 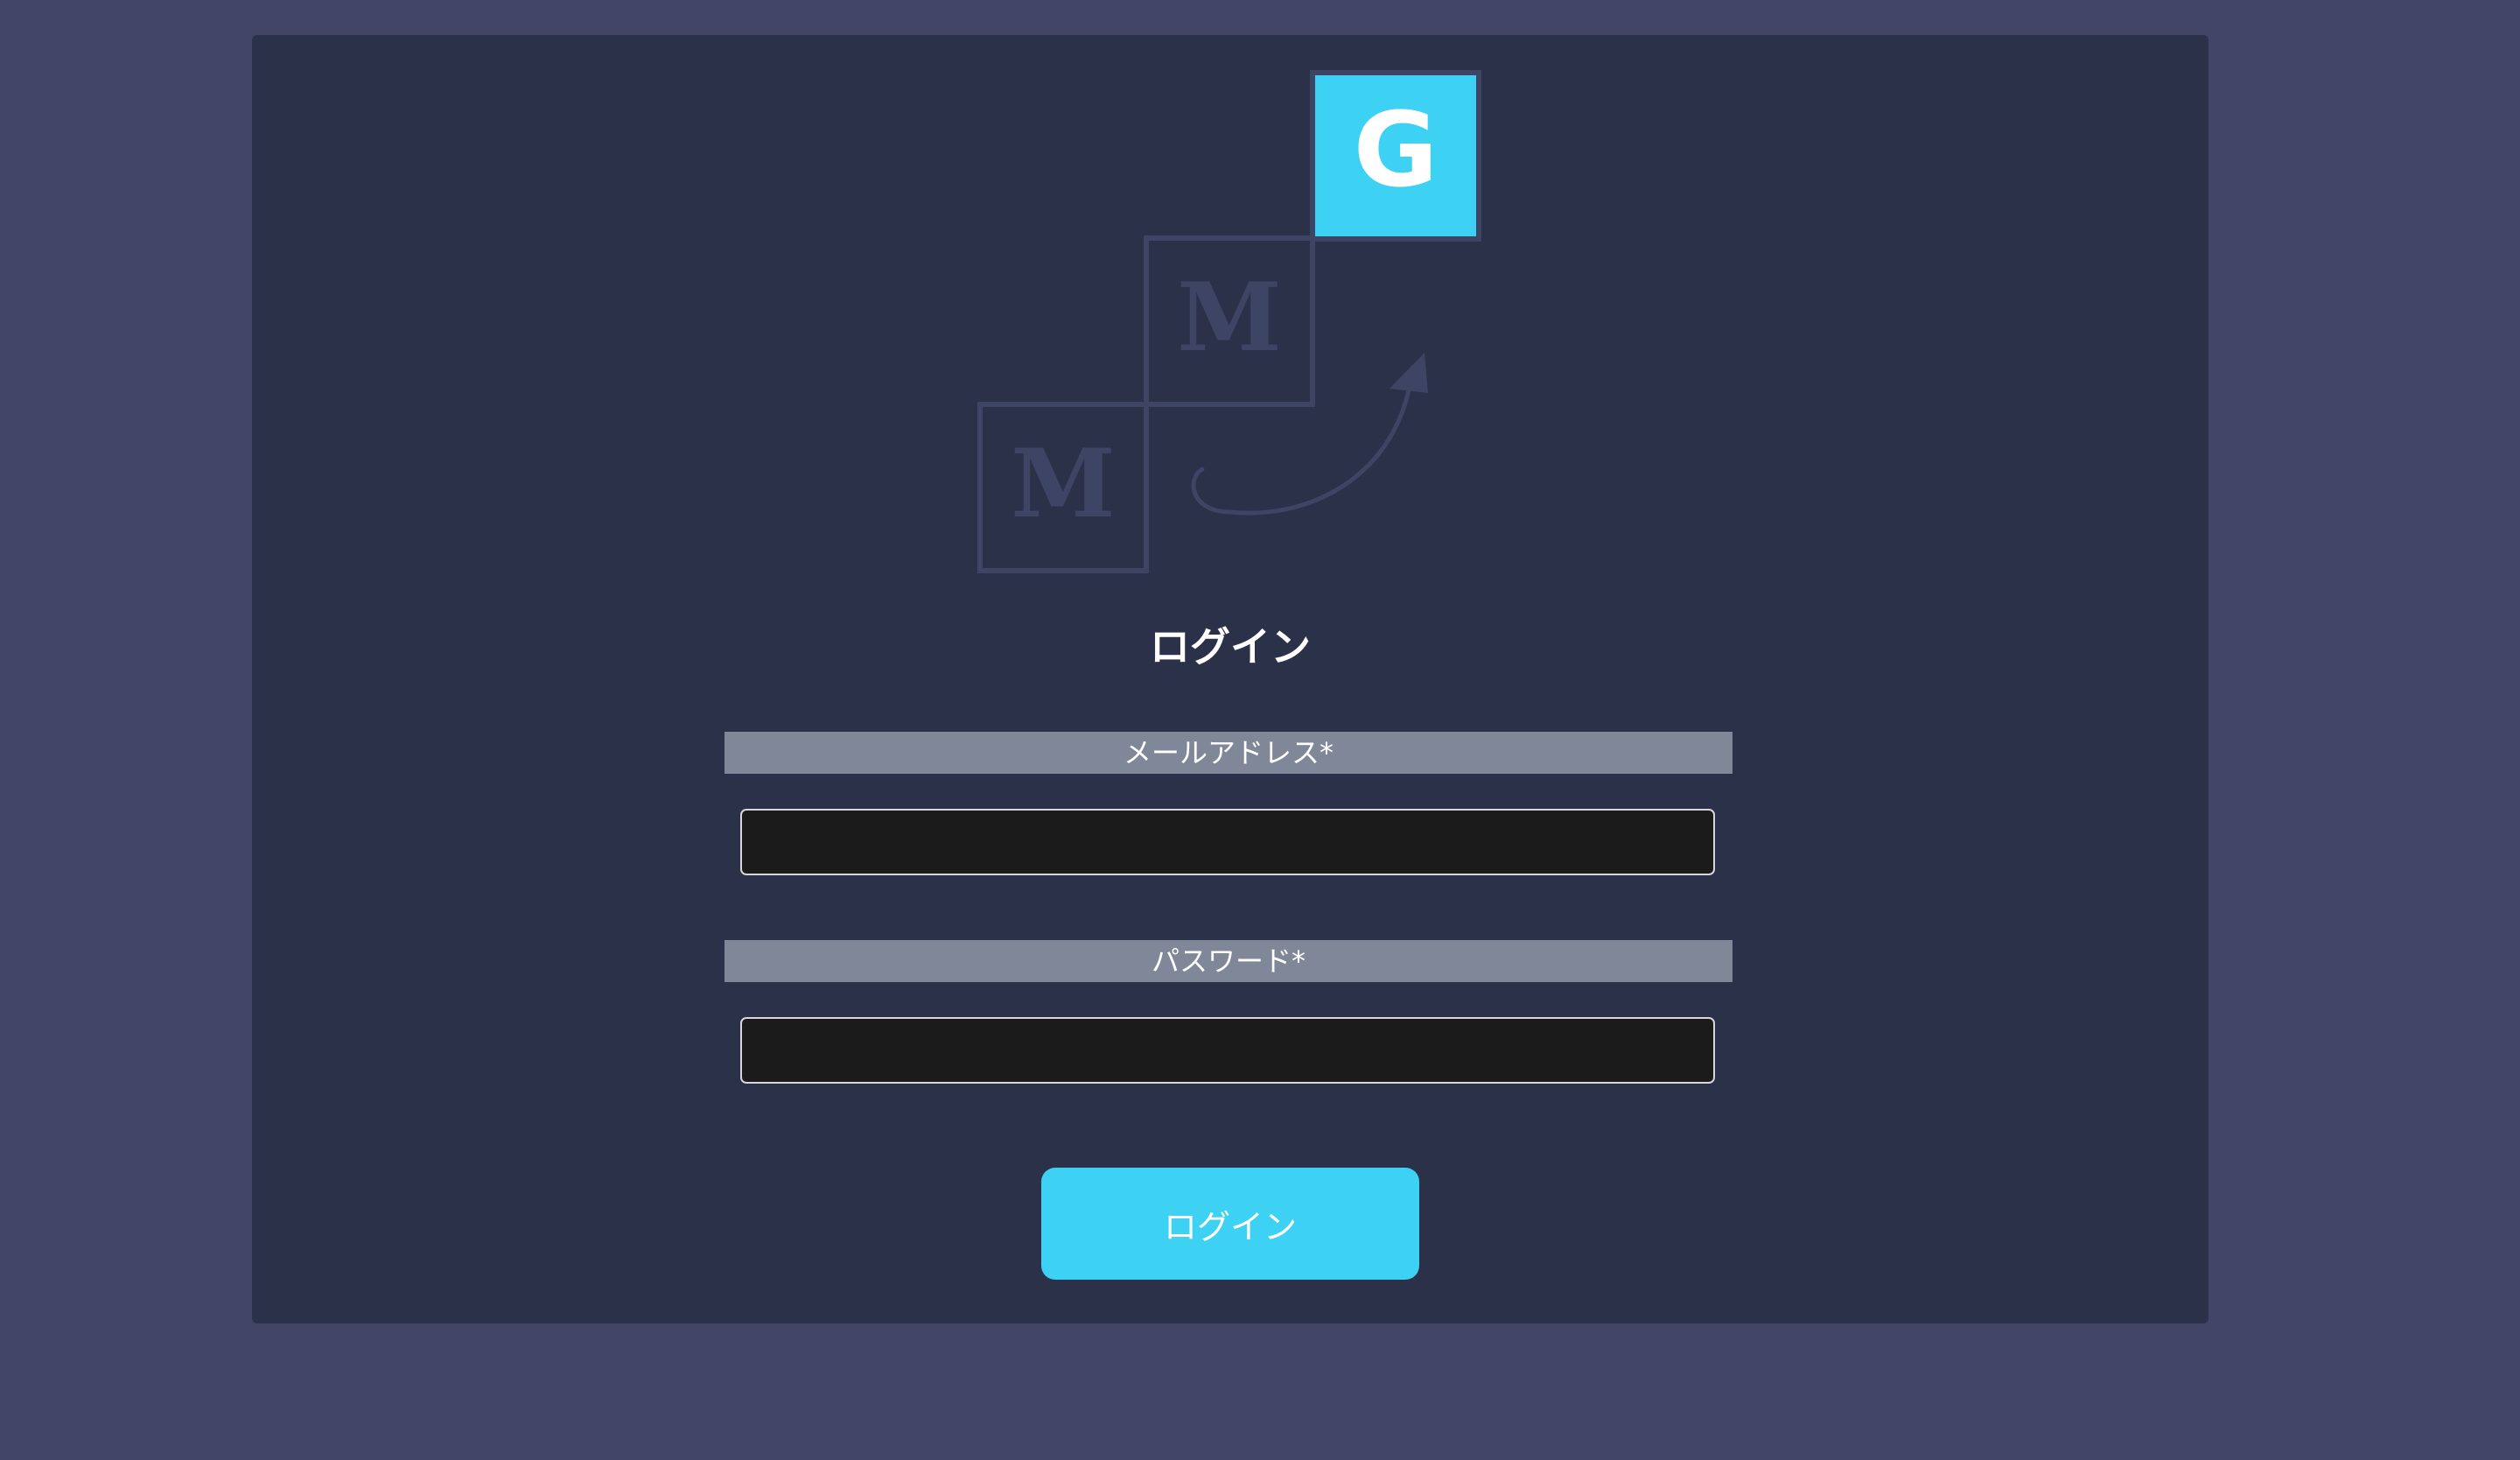 I want to click on page-title: ログイン, so click(x=1230, y=647).